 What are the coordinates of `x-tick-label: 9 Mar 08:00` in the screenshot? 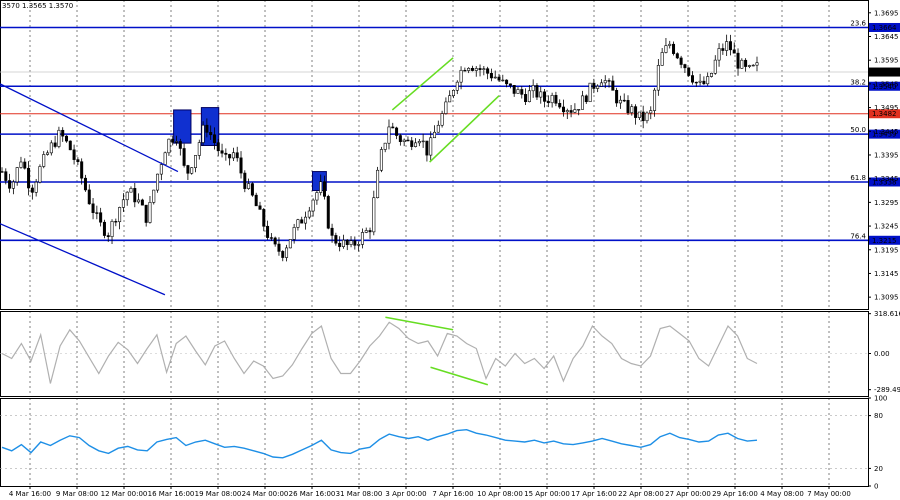 It's located at (77, 494).